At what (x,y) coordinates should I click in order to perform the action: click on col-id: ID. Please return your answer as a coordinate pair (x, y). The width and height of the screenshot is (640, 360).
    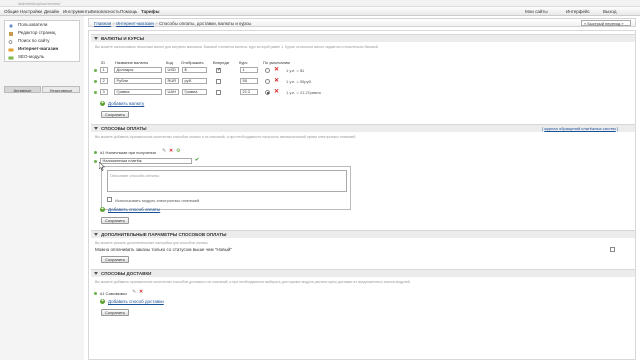
    Looking at the image, I should click on (103, 62).